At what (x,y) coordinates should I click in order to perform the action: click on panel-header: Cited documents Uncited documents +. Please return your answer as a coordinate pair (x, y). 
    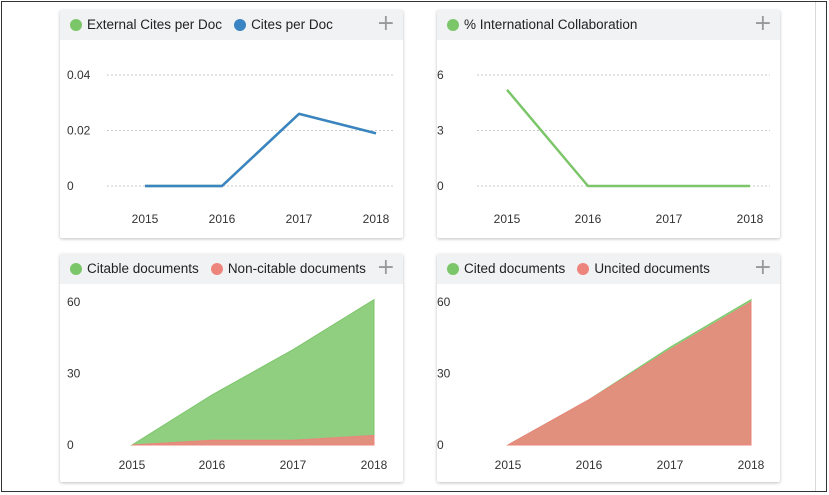
    Looking at the image, I should click on (608, 269).